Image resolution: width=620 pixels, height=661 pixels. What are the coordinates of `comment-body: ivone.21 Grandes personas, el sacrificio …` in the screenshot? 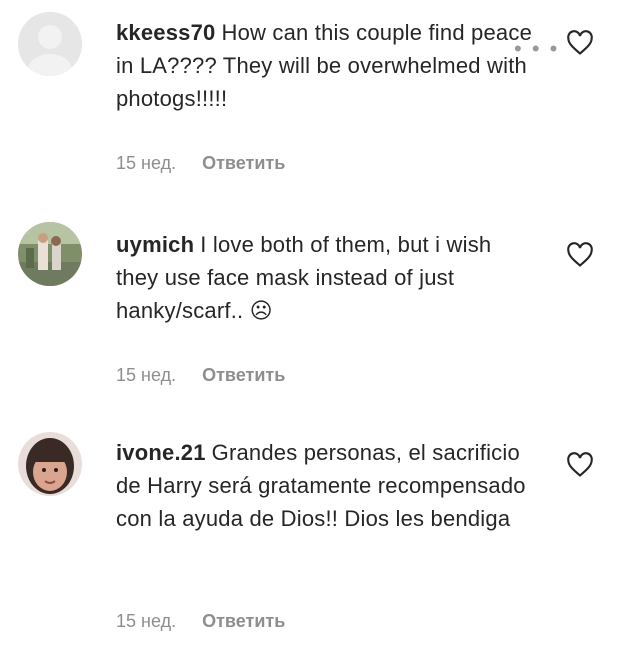 It's located at (326, 485).